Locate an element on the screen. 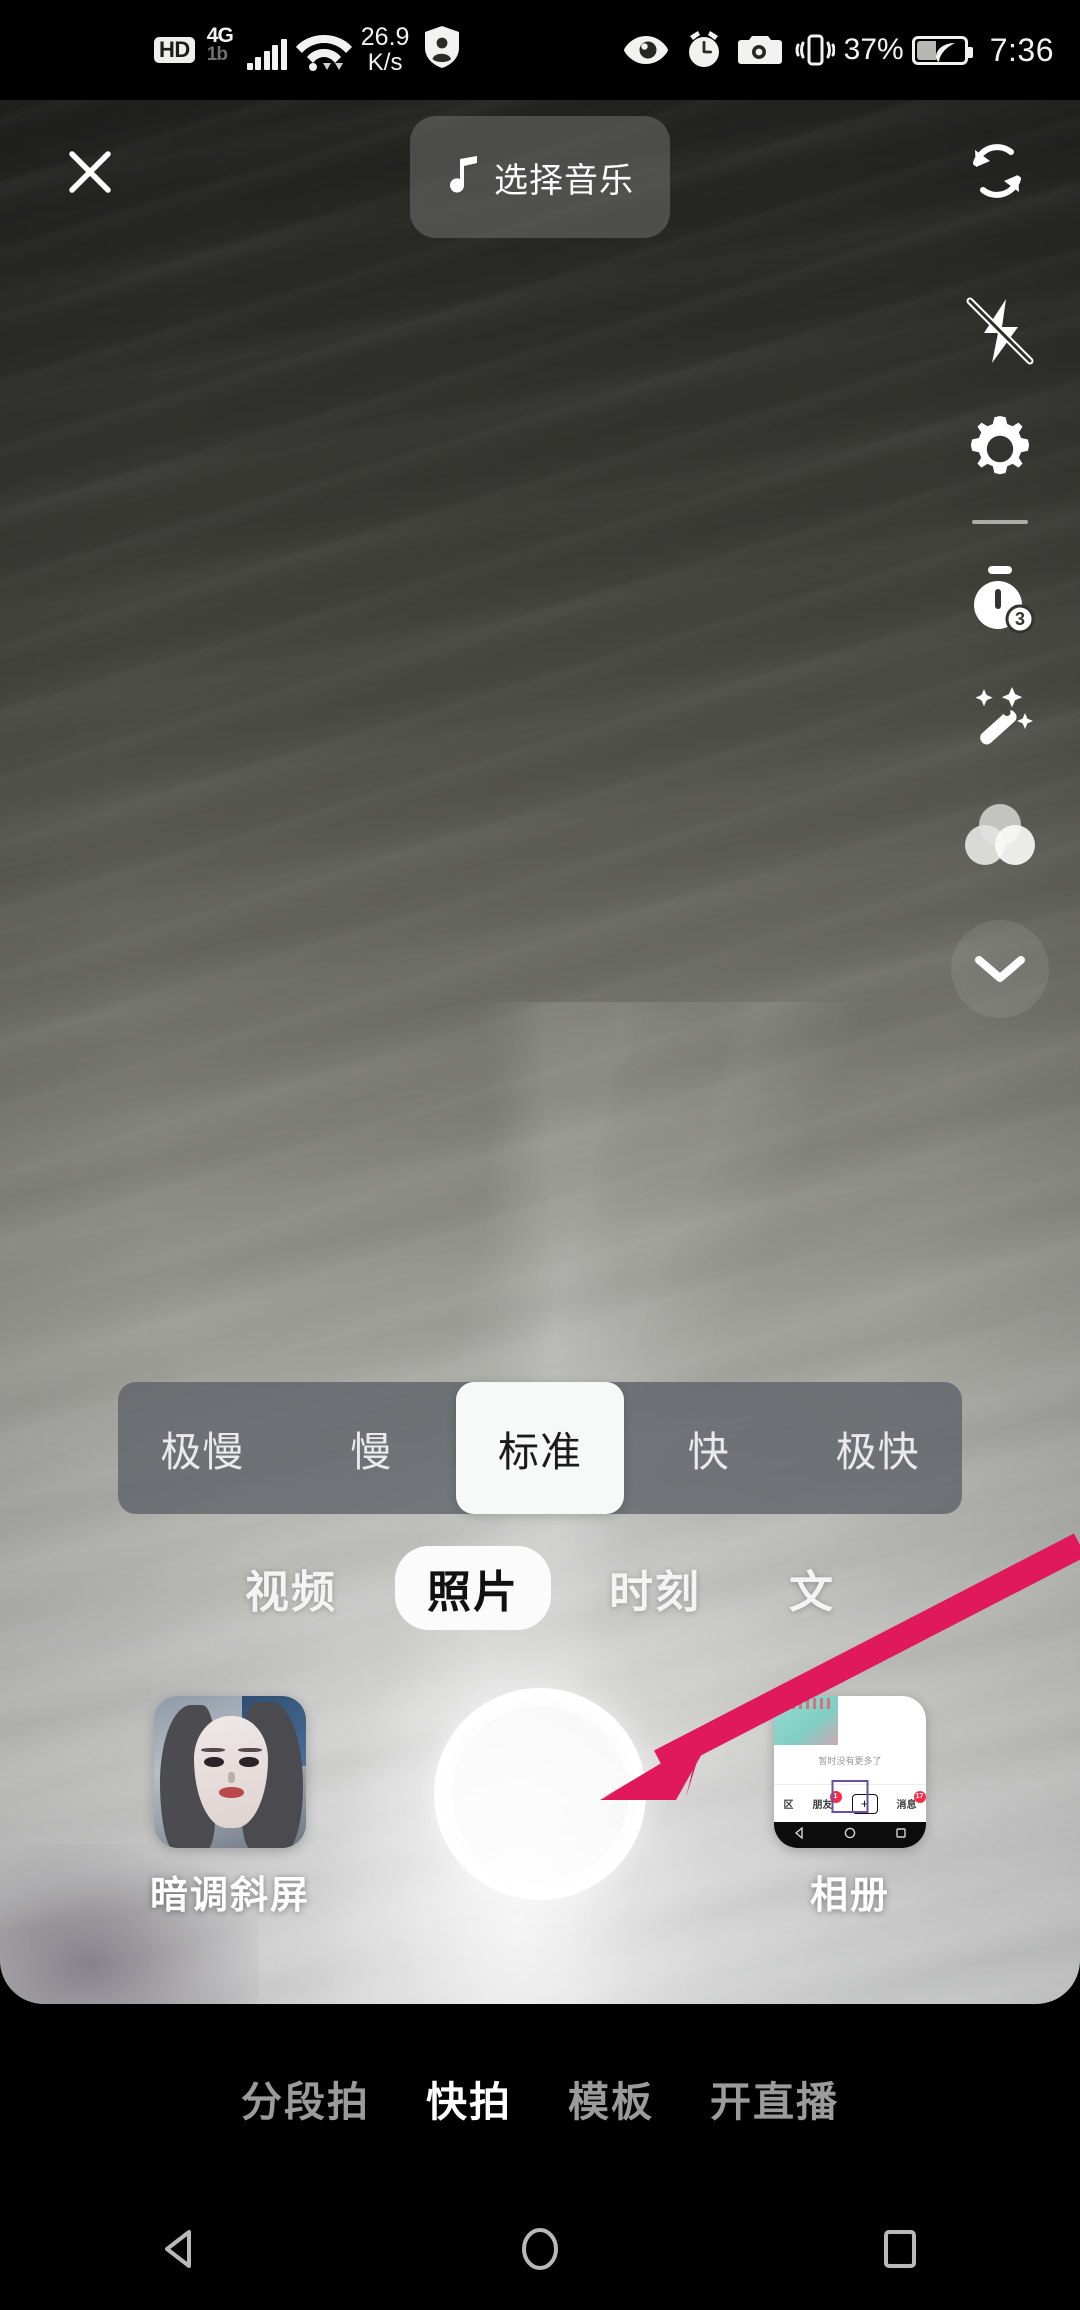 The height and width of the screenshot is (2310, 1080). vibrate-icon is located at coordinates (815, 50).